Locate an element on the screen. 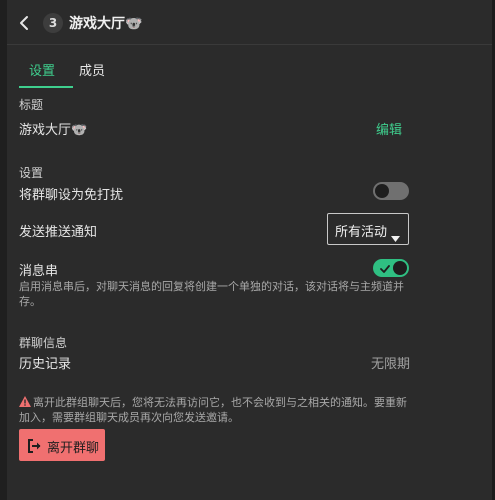 The image size is (495, 500). mute-toggle is located at coordinates (391, 191).